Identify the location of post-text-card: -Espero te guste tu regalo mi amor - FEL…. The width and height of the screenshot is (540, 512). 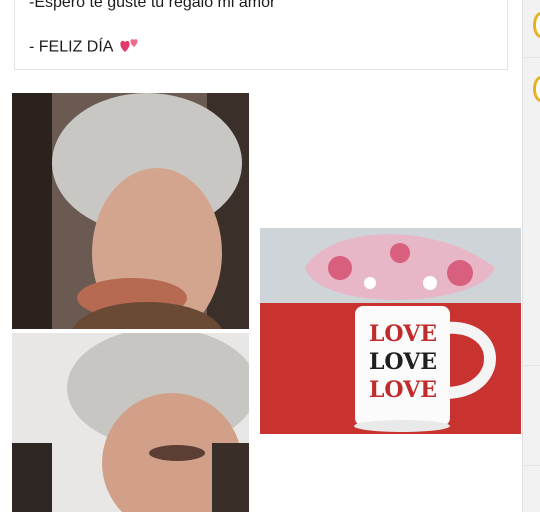
(261, 35).